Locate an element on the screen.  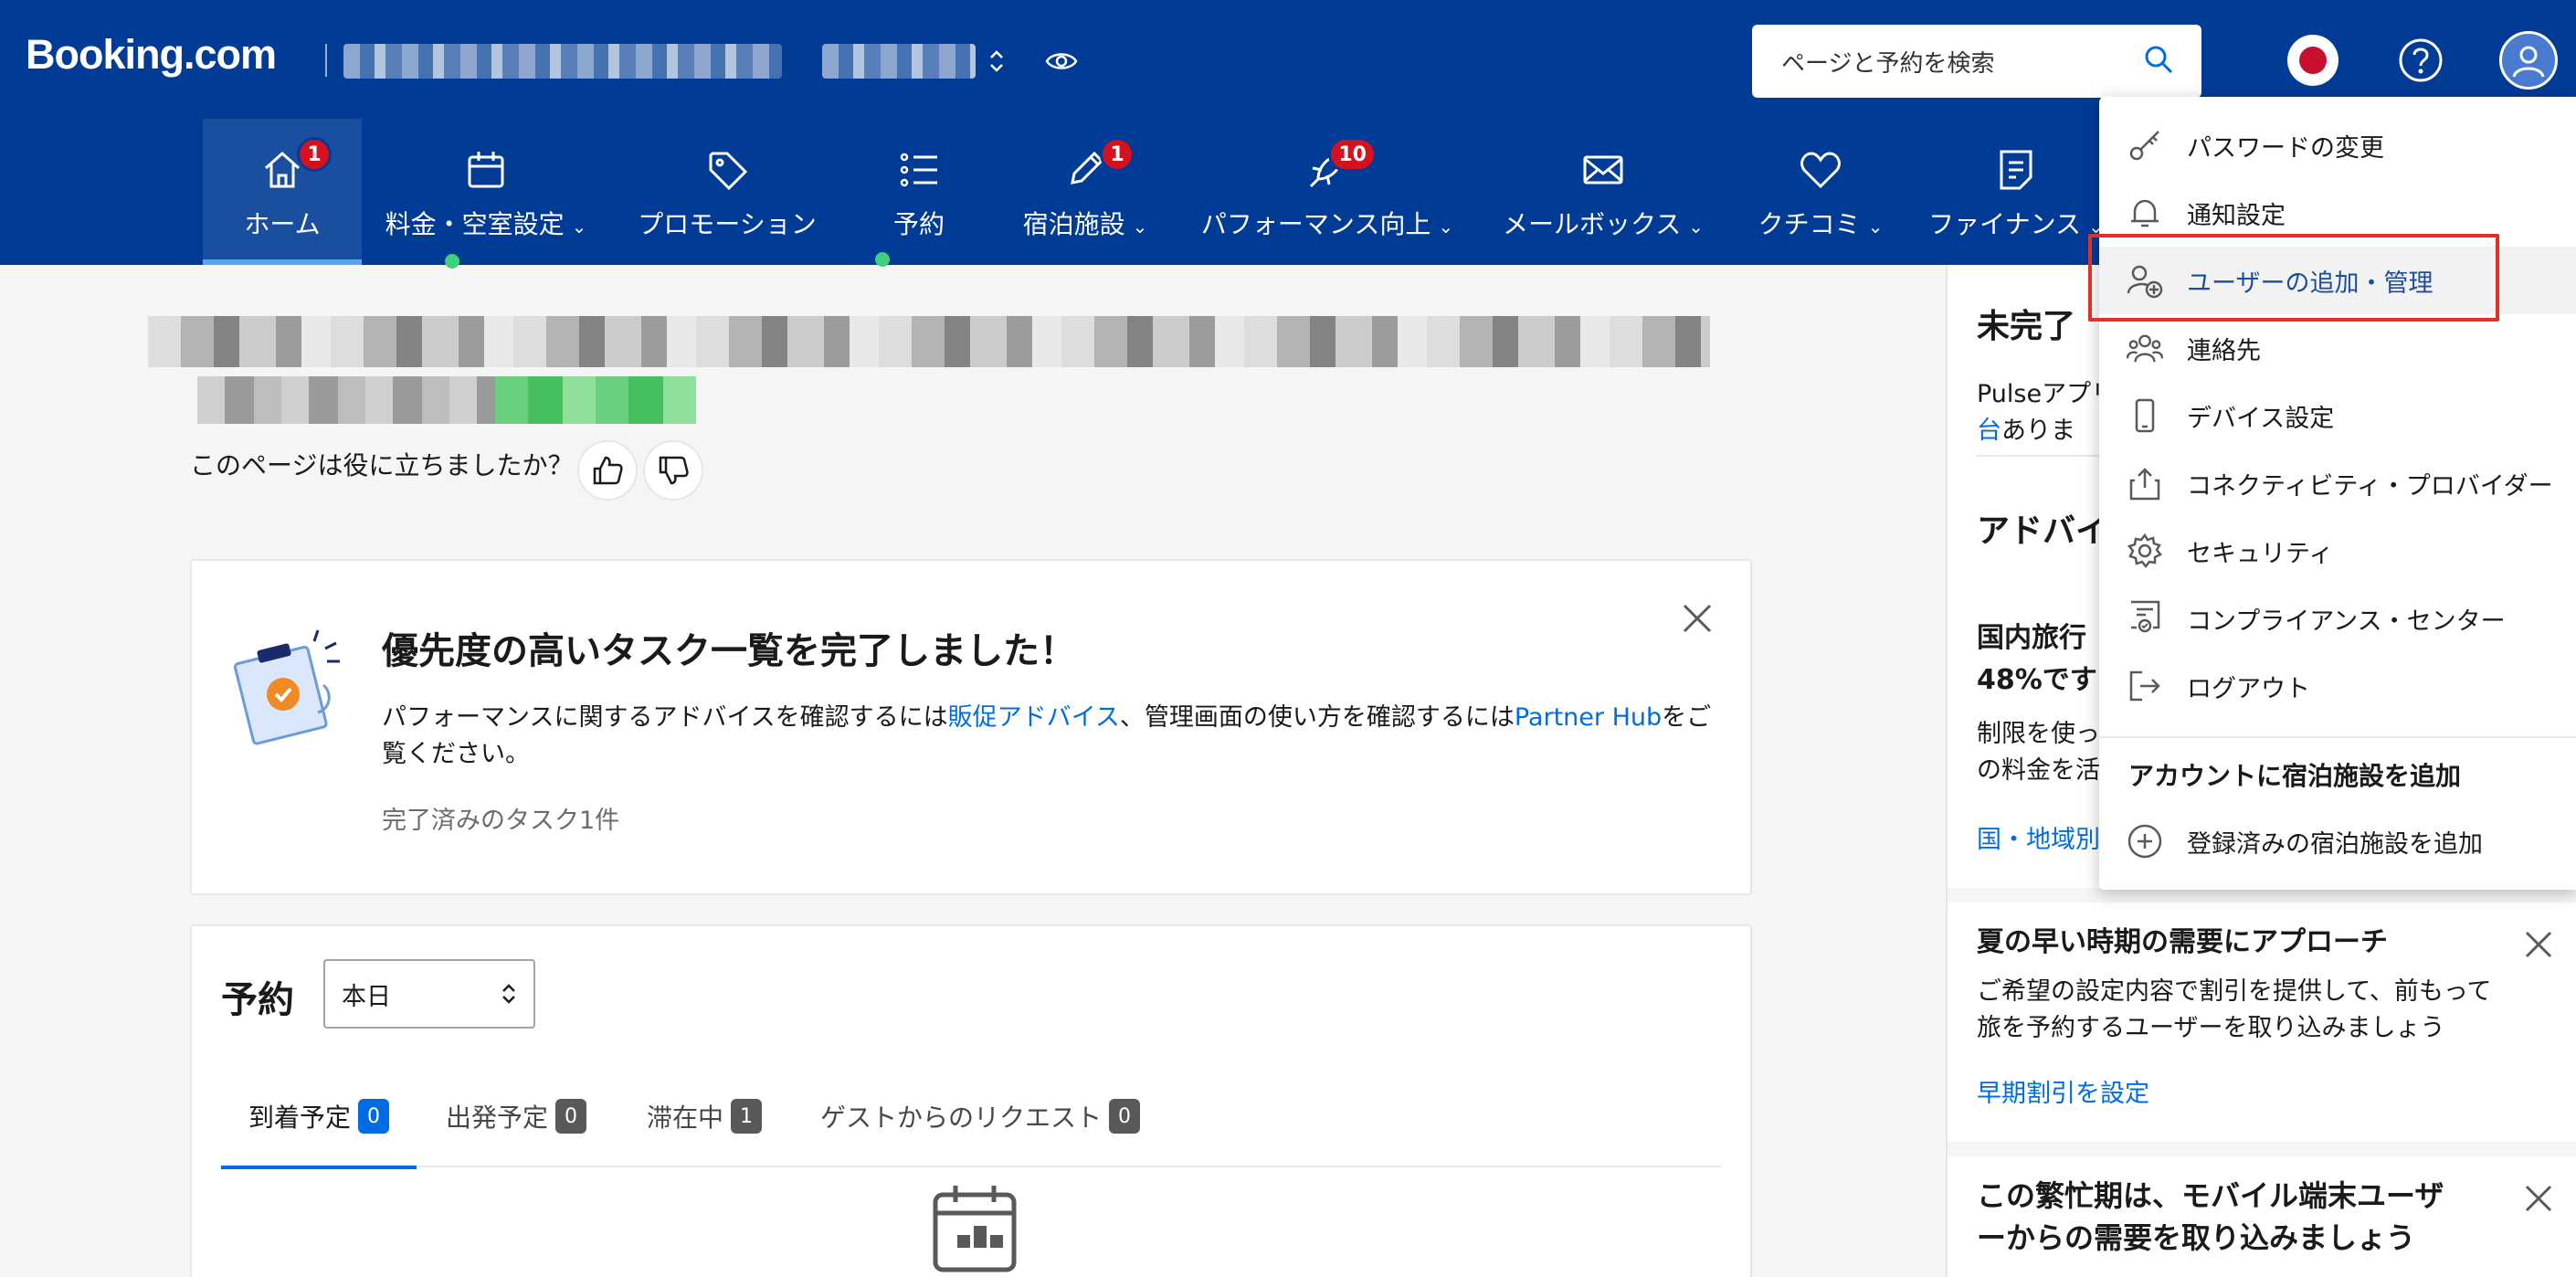
menu-item-add-registered-property: 登録済みの宿泊施設を追加 is located at coordinates (2337, 841).